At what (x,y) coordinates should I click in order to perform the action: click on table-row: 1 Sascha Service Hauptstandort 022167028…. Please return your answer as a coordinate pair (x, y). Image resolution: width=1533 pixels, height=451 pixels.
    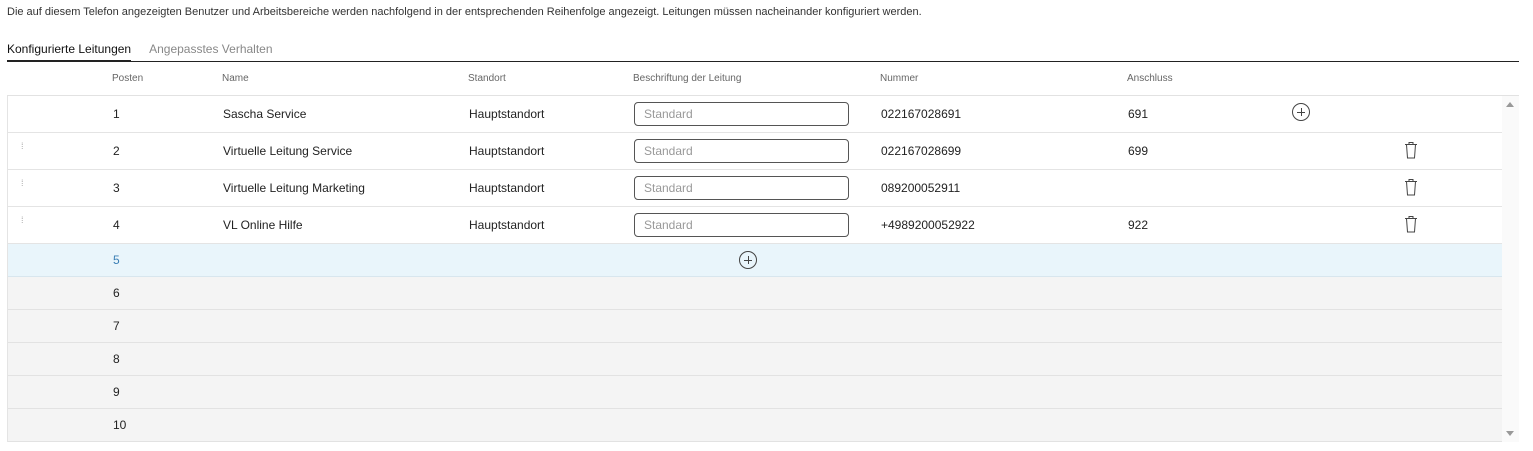
    Looking at the image, I should click on (755, 114).